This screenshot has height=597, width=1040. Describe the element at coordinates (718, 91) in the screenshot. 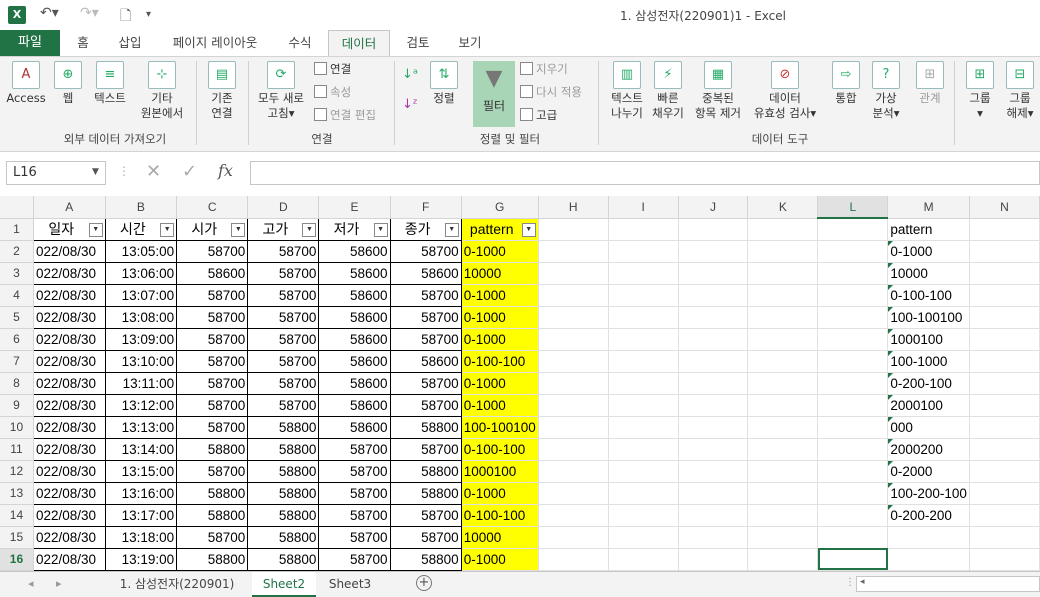

I see `remove-duplicates-button: ▦ 중복된 항목 제거` at that location.